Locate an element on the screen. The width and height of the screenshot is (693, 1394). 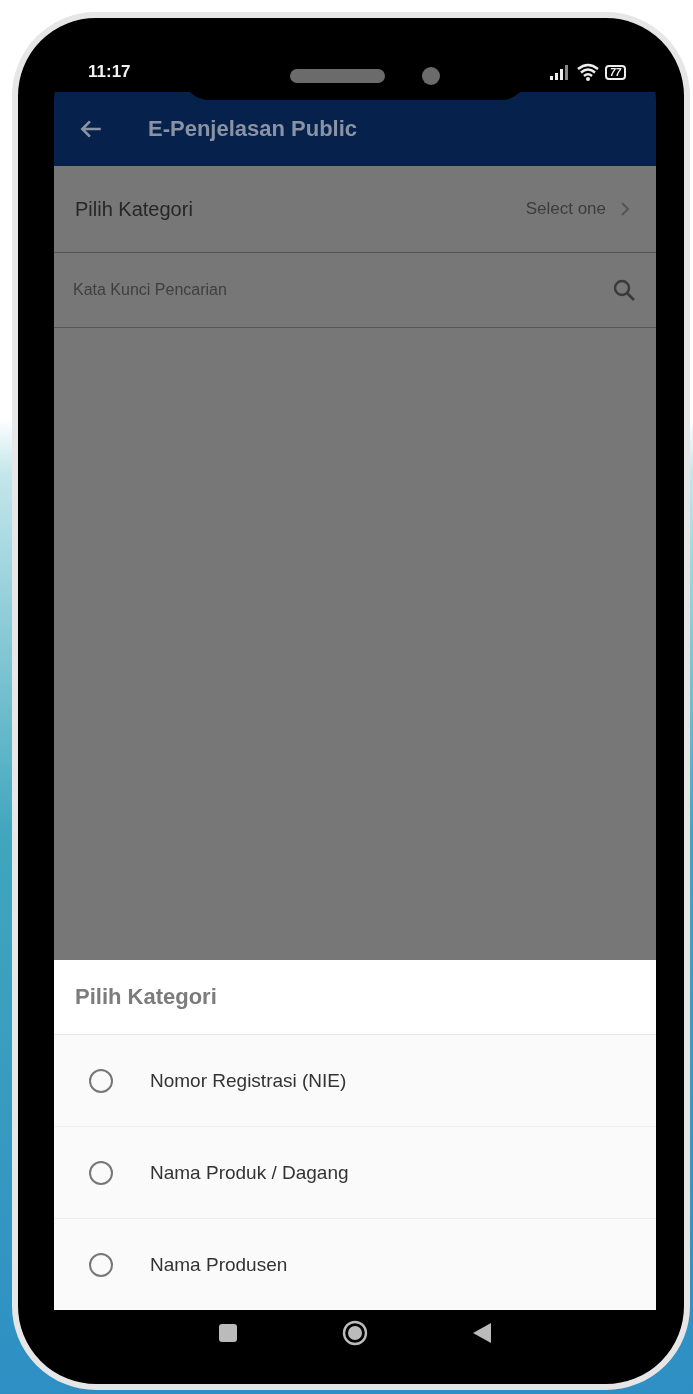
signal-icon is located at coordinates (559, 72).